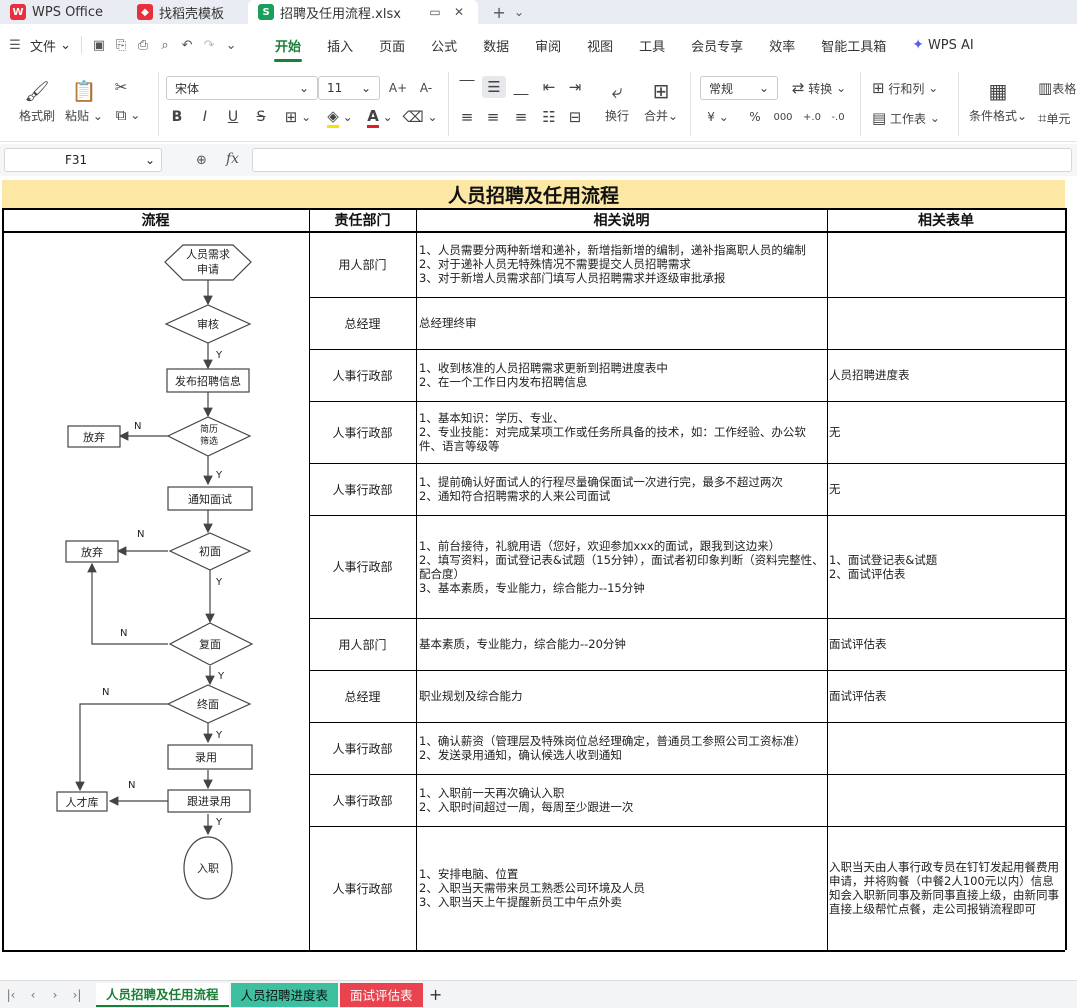 This screenshot has width=1077, height=1008. I want to click on percent-button: %, so click(755, 117).